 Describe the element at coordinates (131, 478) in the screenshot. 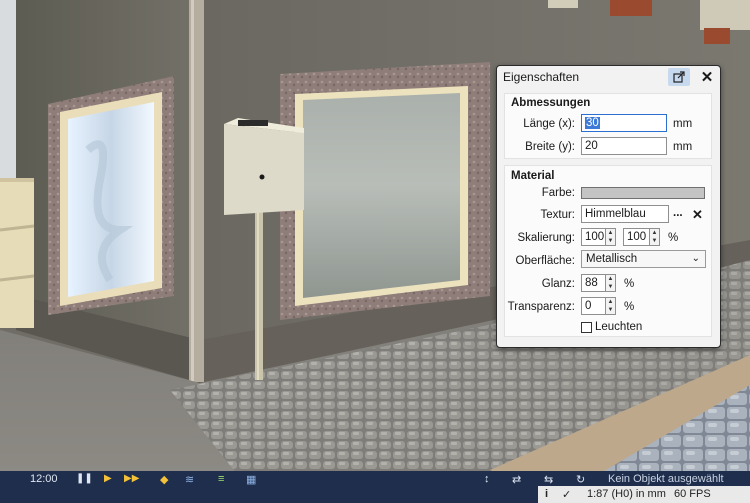

I see `fast-forward-icon: ▶▶` at that location.